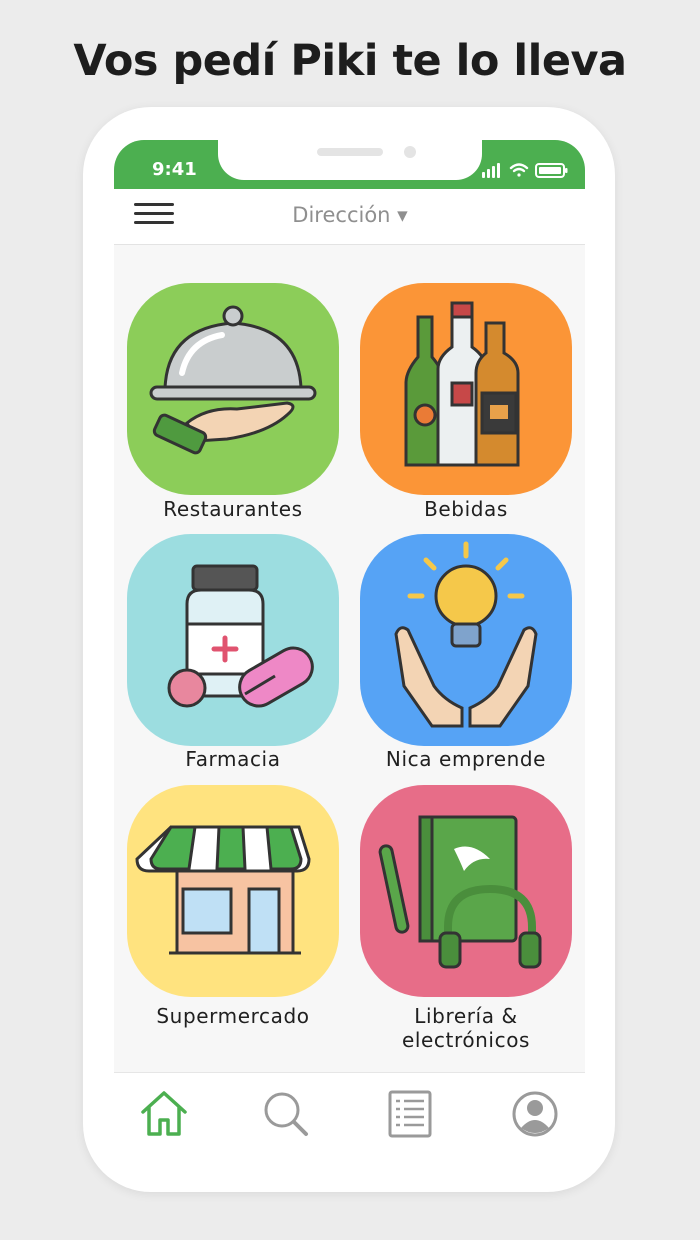  I want to click on orders-list-icon, so click(410, 1114).